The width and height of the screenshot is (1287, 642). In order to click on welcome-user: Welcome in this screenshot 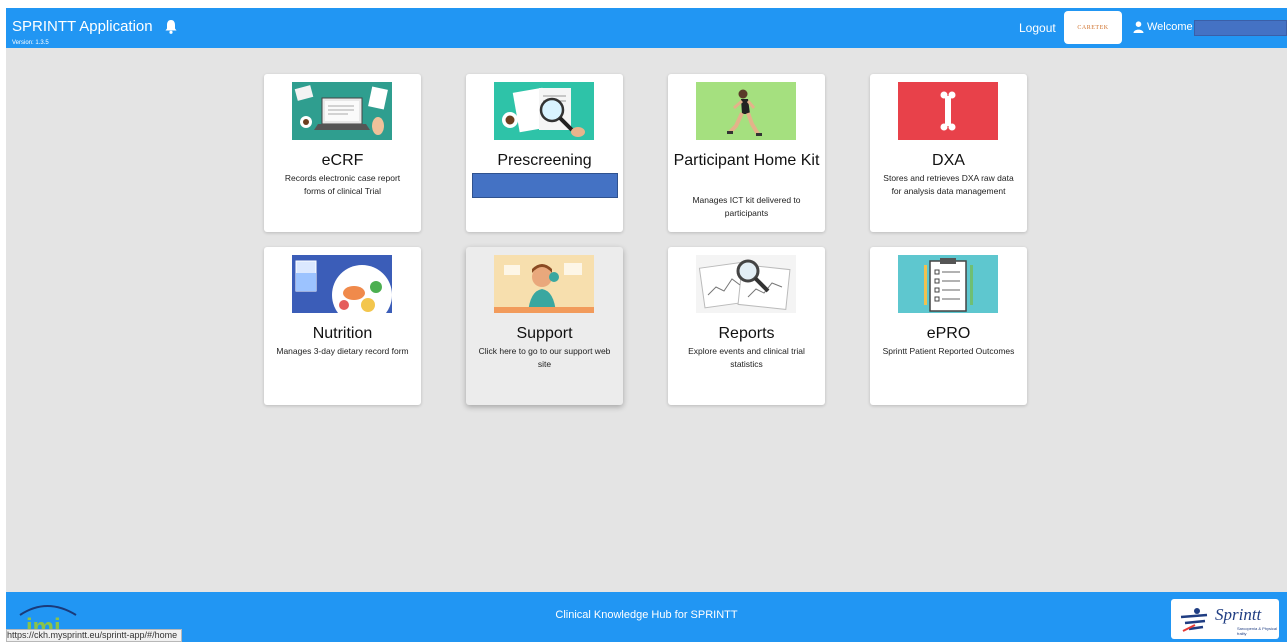, I will do `click(1163, 27)`.